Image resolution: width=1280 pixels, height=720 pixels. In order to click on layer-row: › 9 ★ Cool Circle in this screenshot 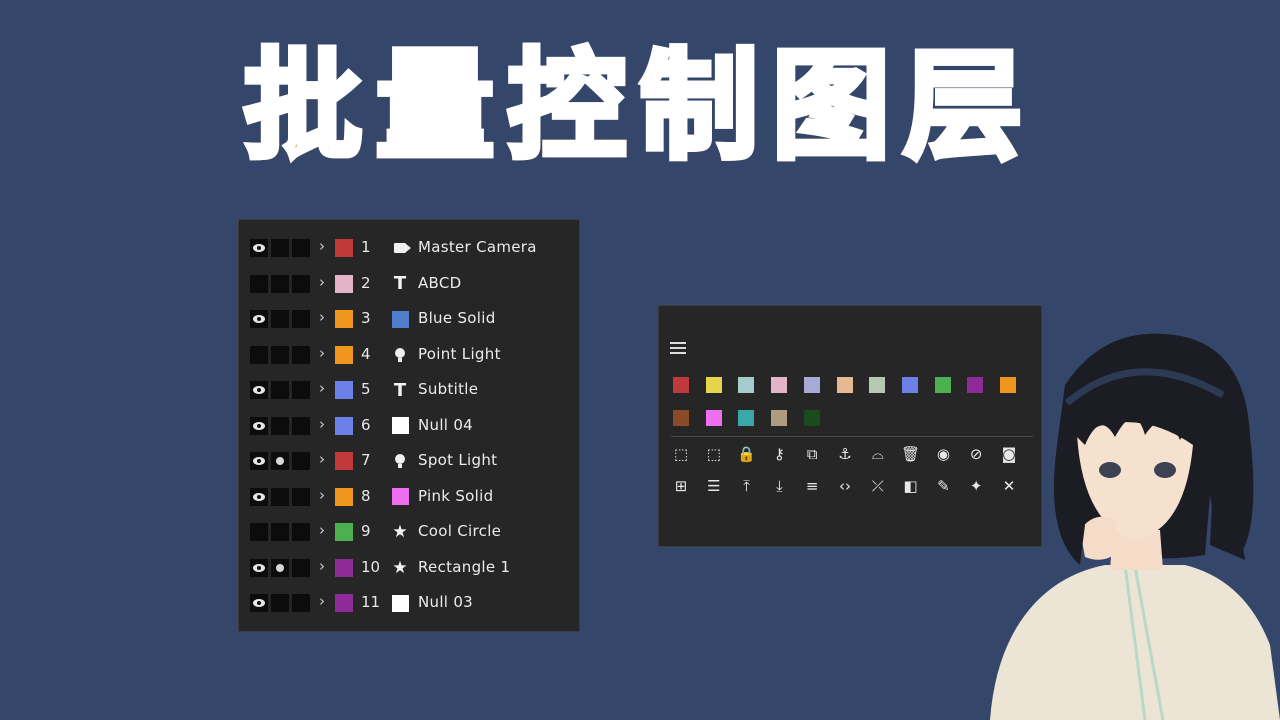, I will do `click(409, 532)`.